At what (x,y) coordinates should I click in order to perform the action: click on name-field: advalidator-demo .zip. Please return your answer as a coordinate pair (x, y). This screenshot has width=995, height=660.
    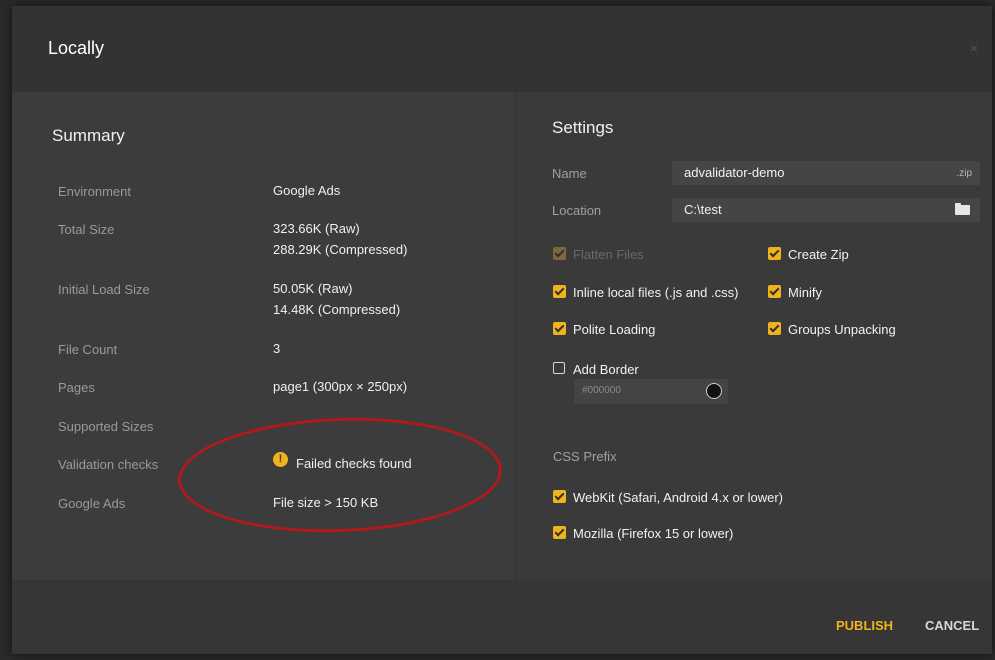
    Looking at the image, I should click on (826, 173).